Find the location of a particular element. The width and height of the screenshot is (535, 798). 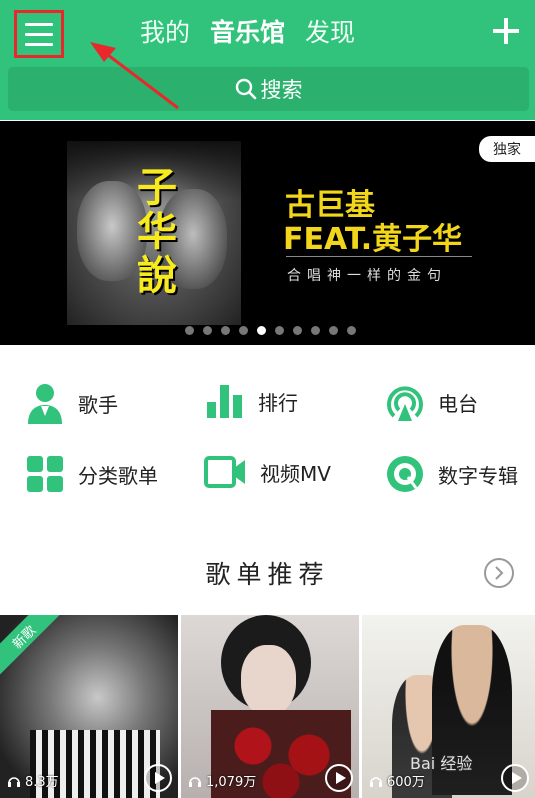

carousel-dots is located at coordinates (270, 330).